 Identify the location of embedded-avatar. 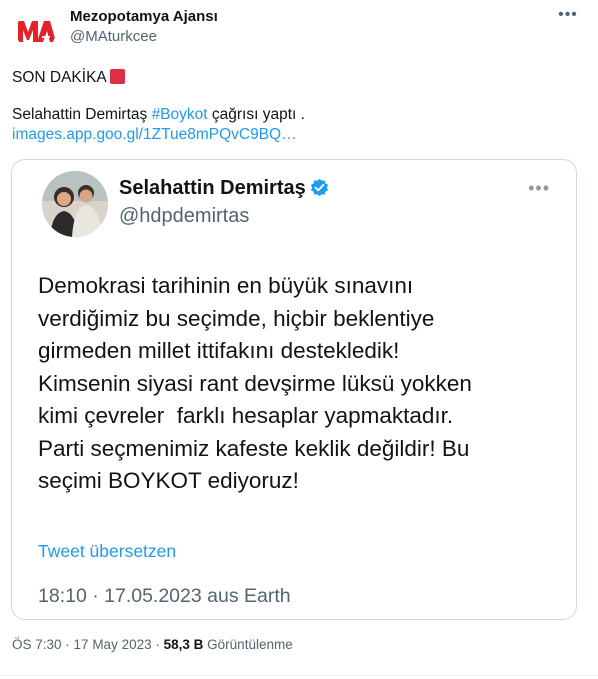
(75, 204).